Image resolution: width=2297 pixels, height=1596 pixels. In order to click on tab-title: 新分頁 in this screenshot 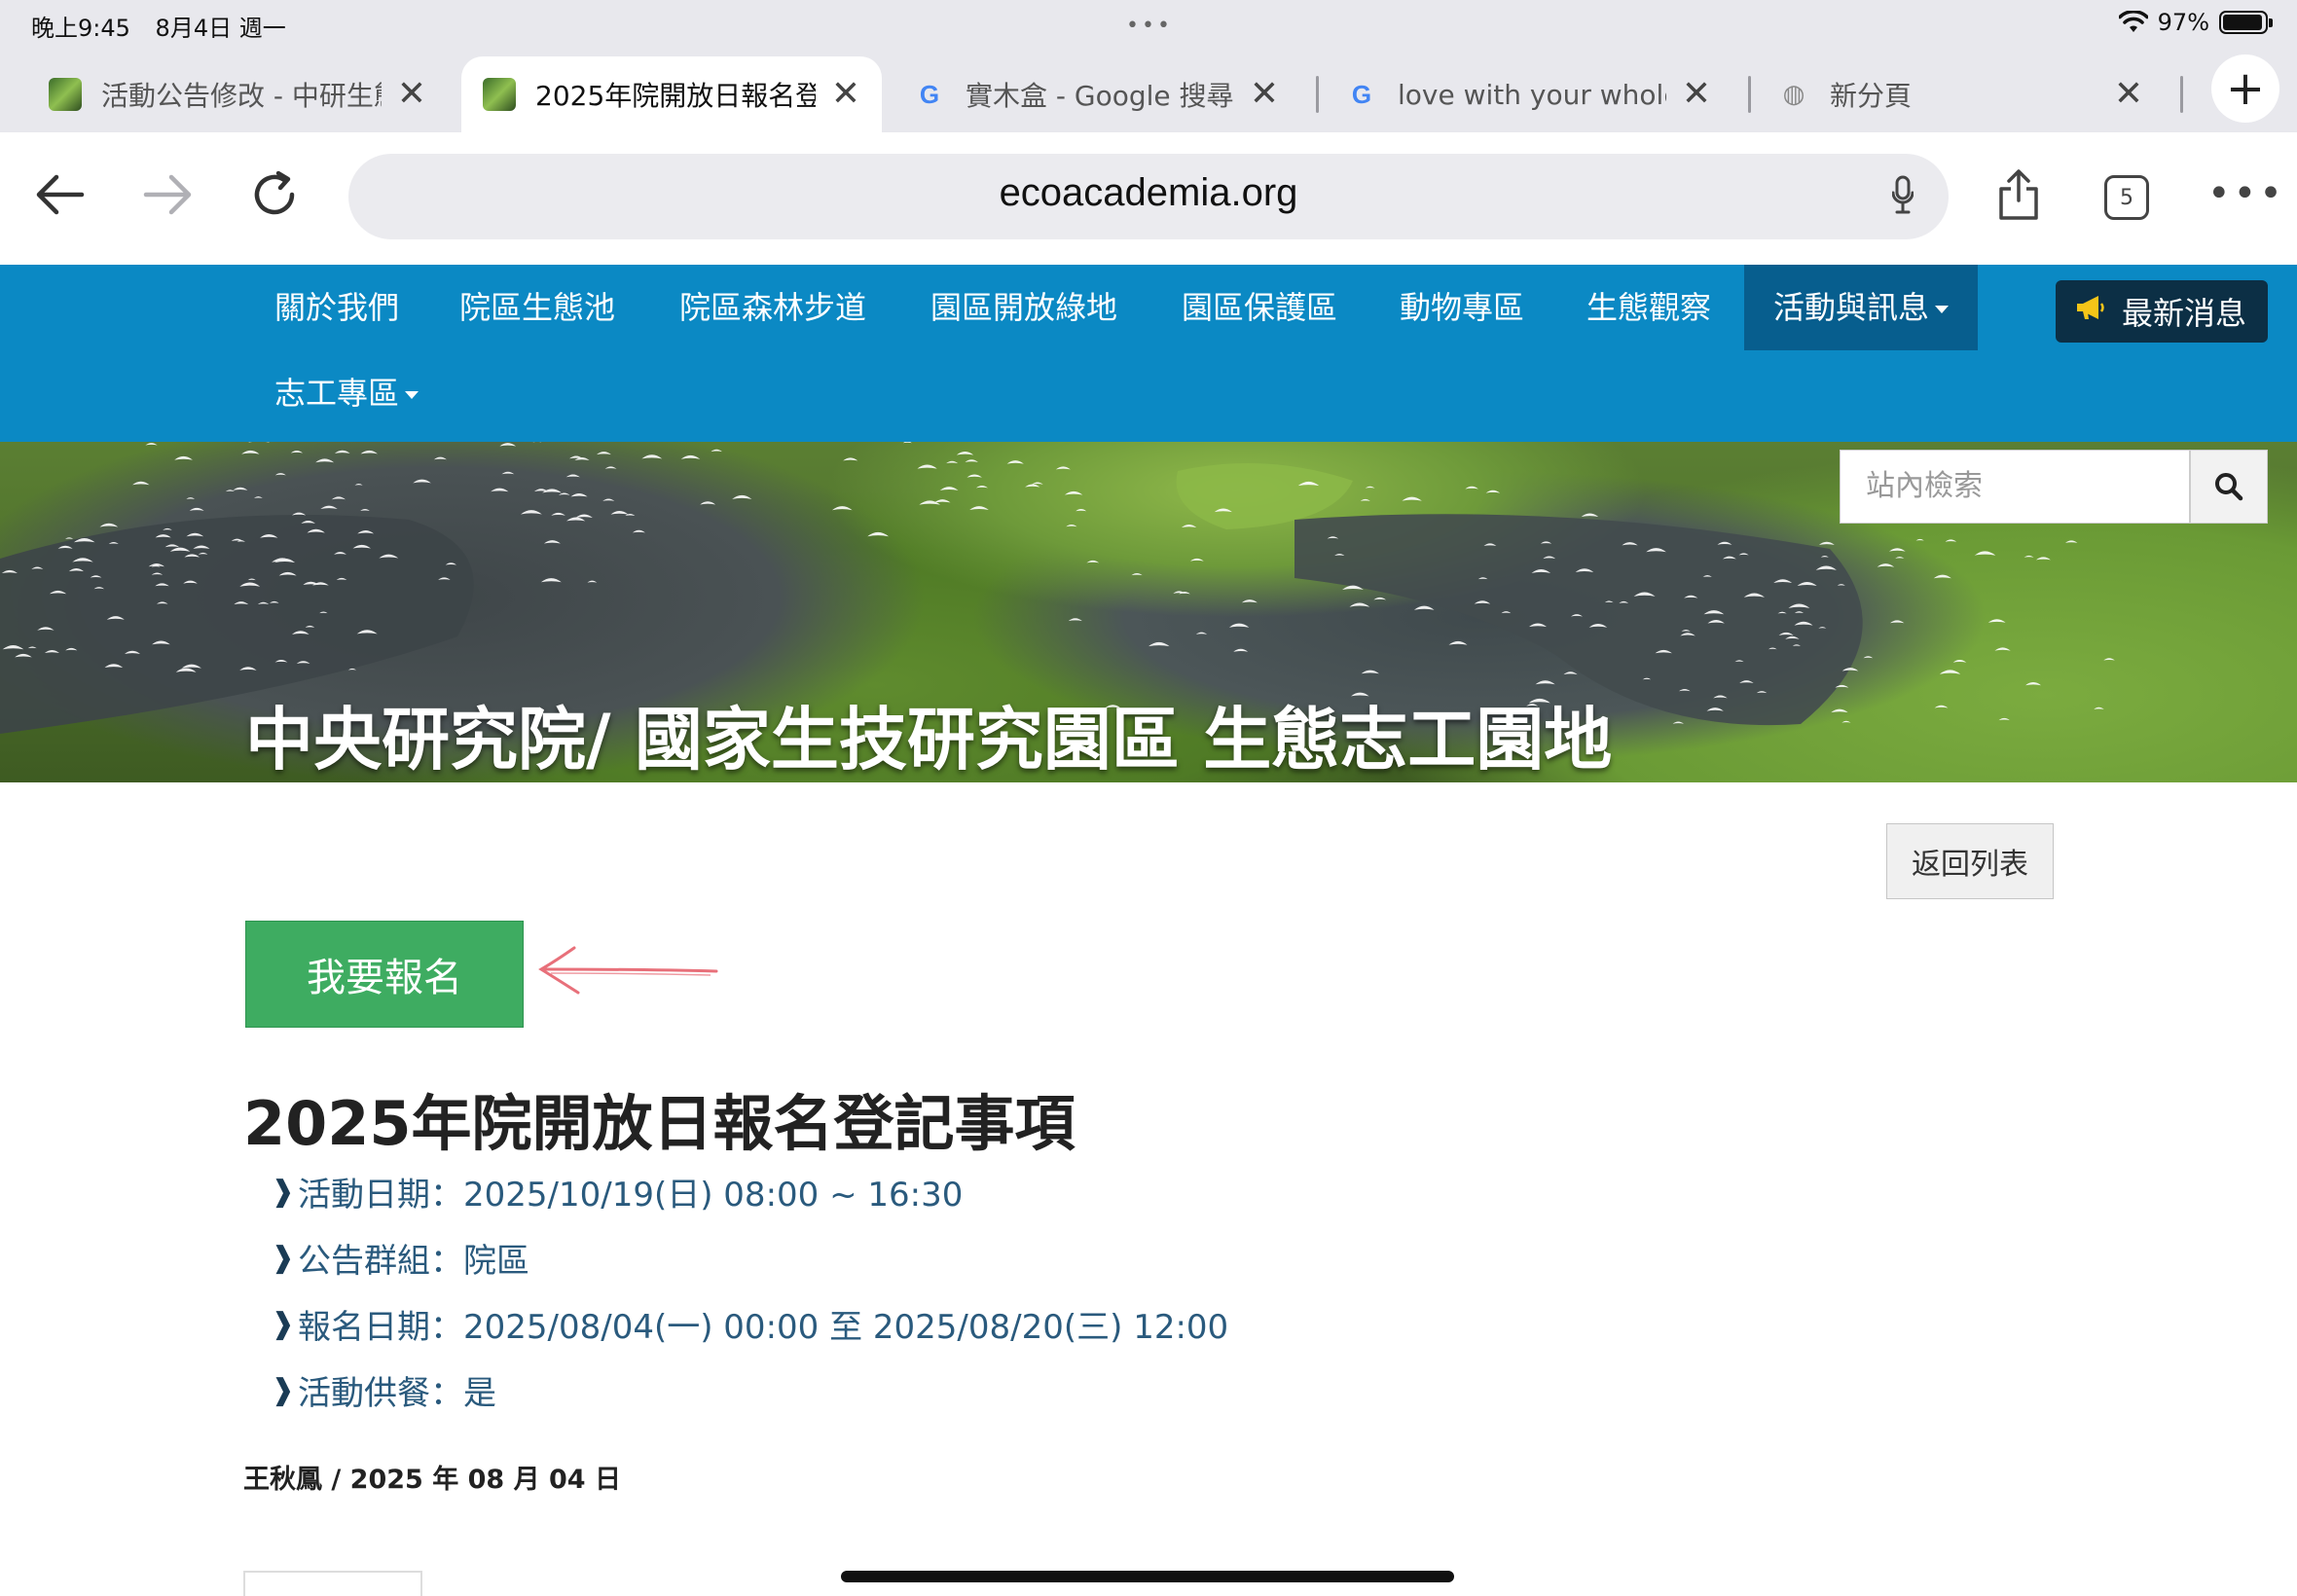, I will do `click(1871, 96)`.